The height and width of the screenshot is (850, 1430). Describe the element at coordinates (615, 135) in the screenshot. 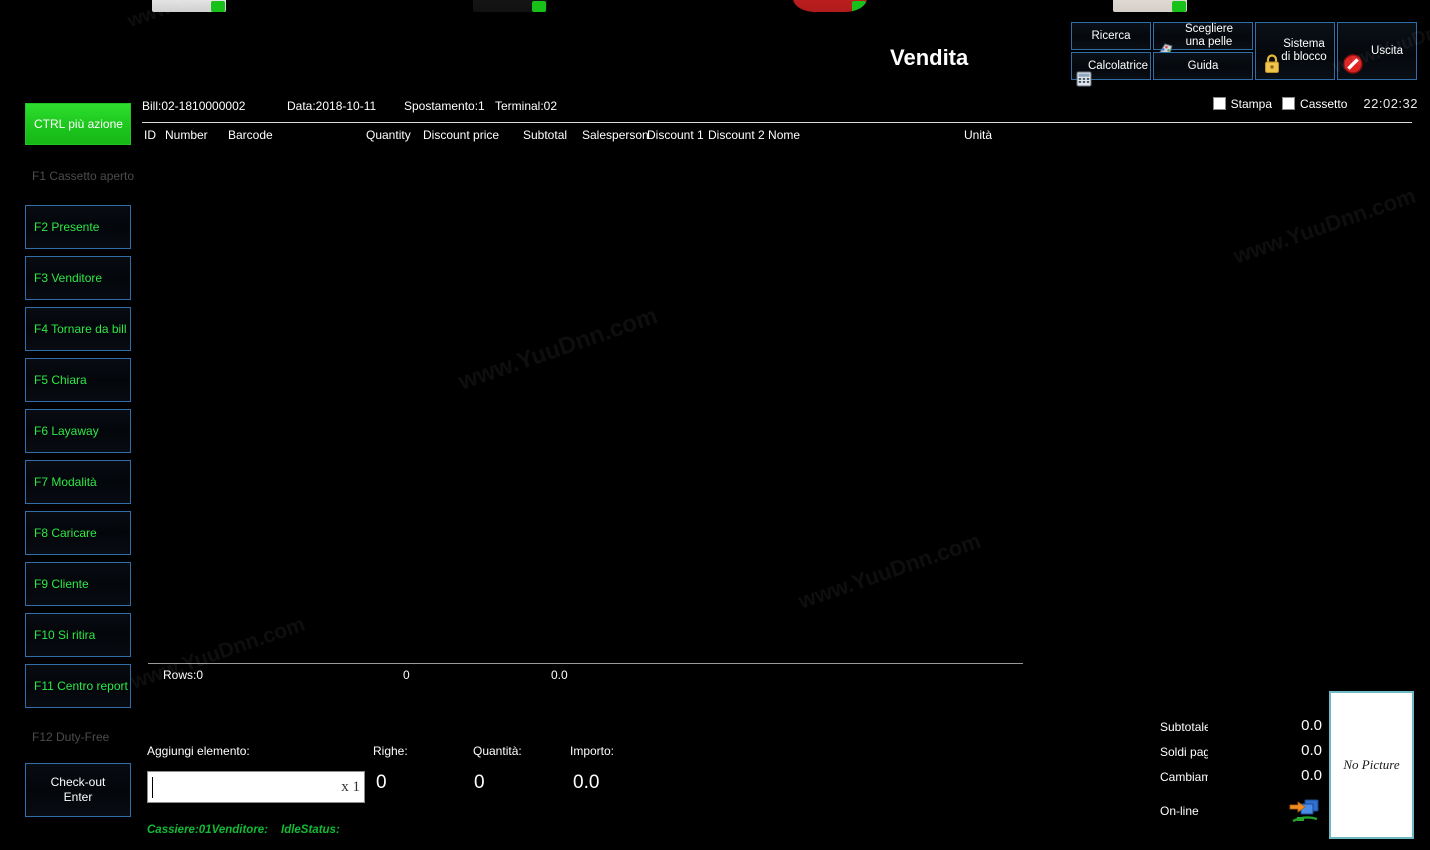

I see `column-header-salesperson: Salesperson` at that location.